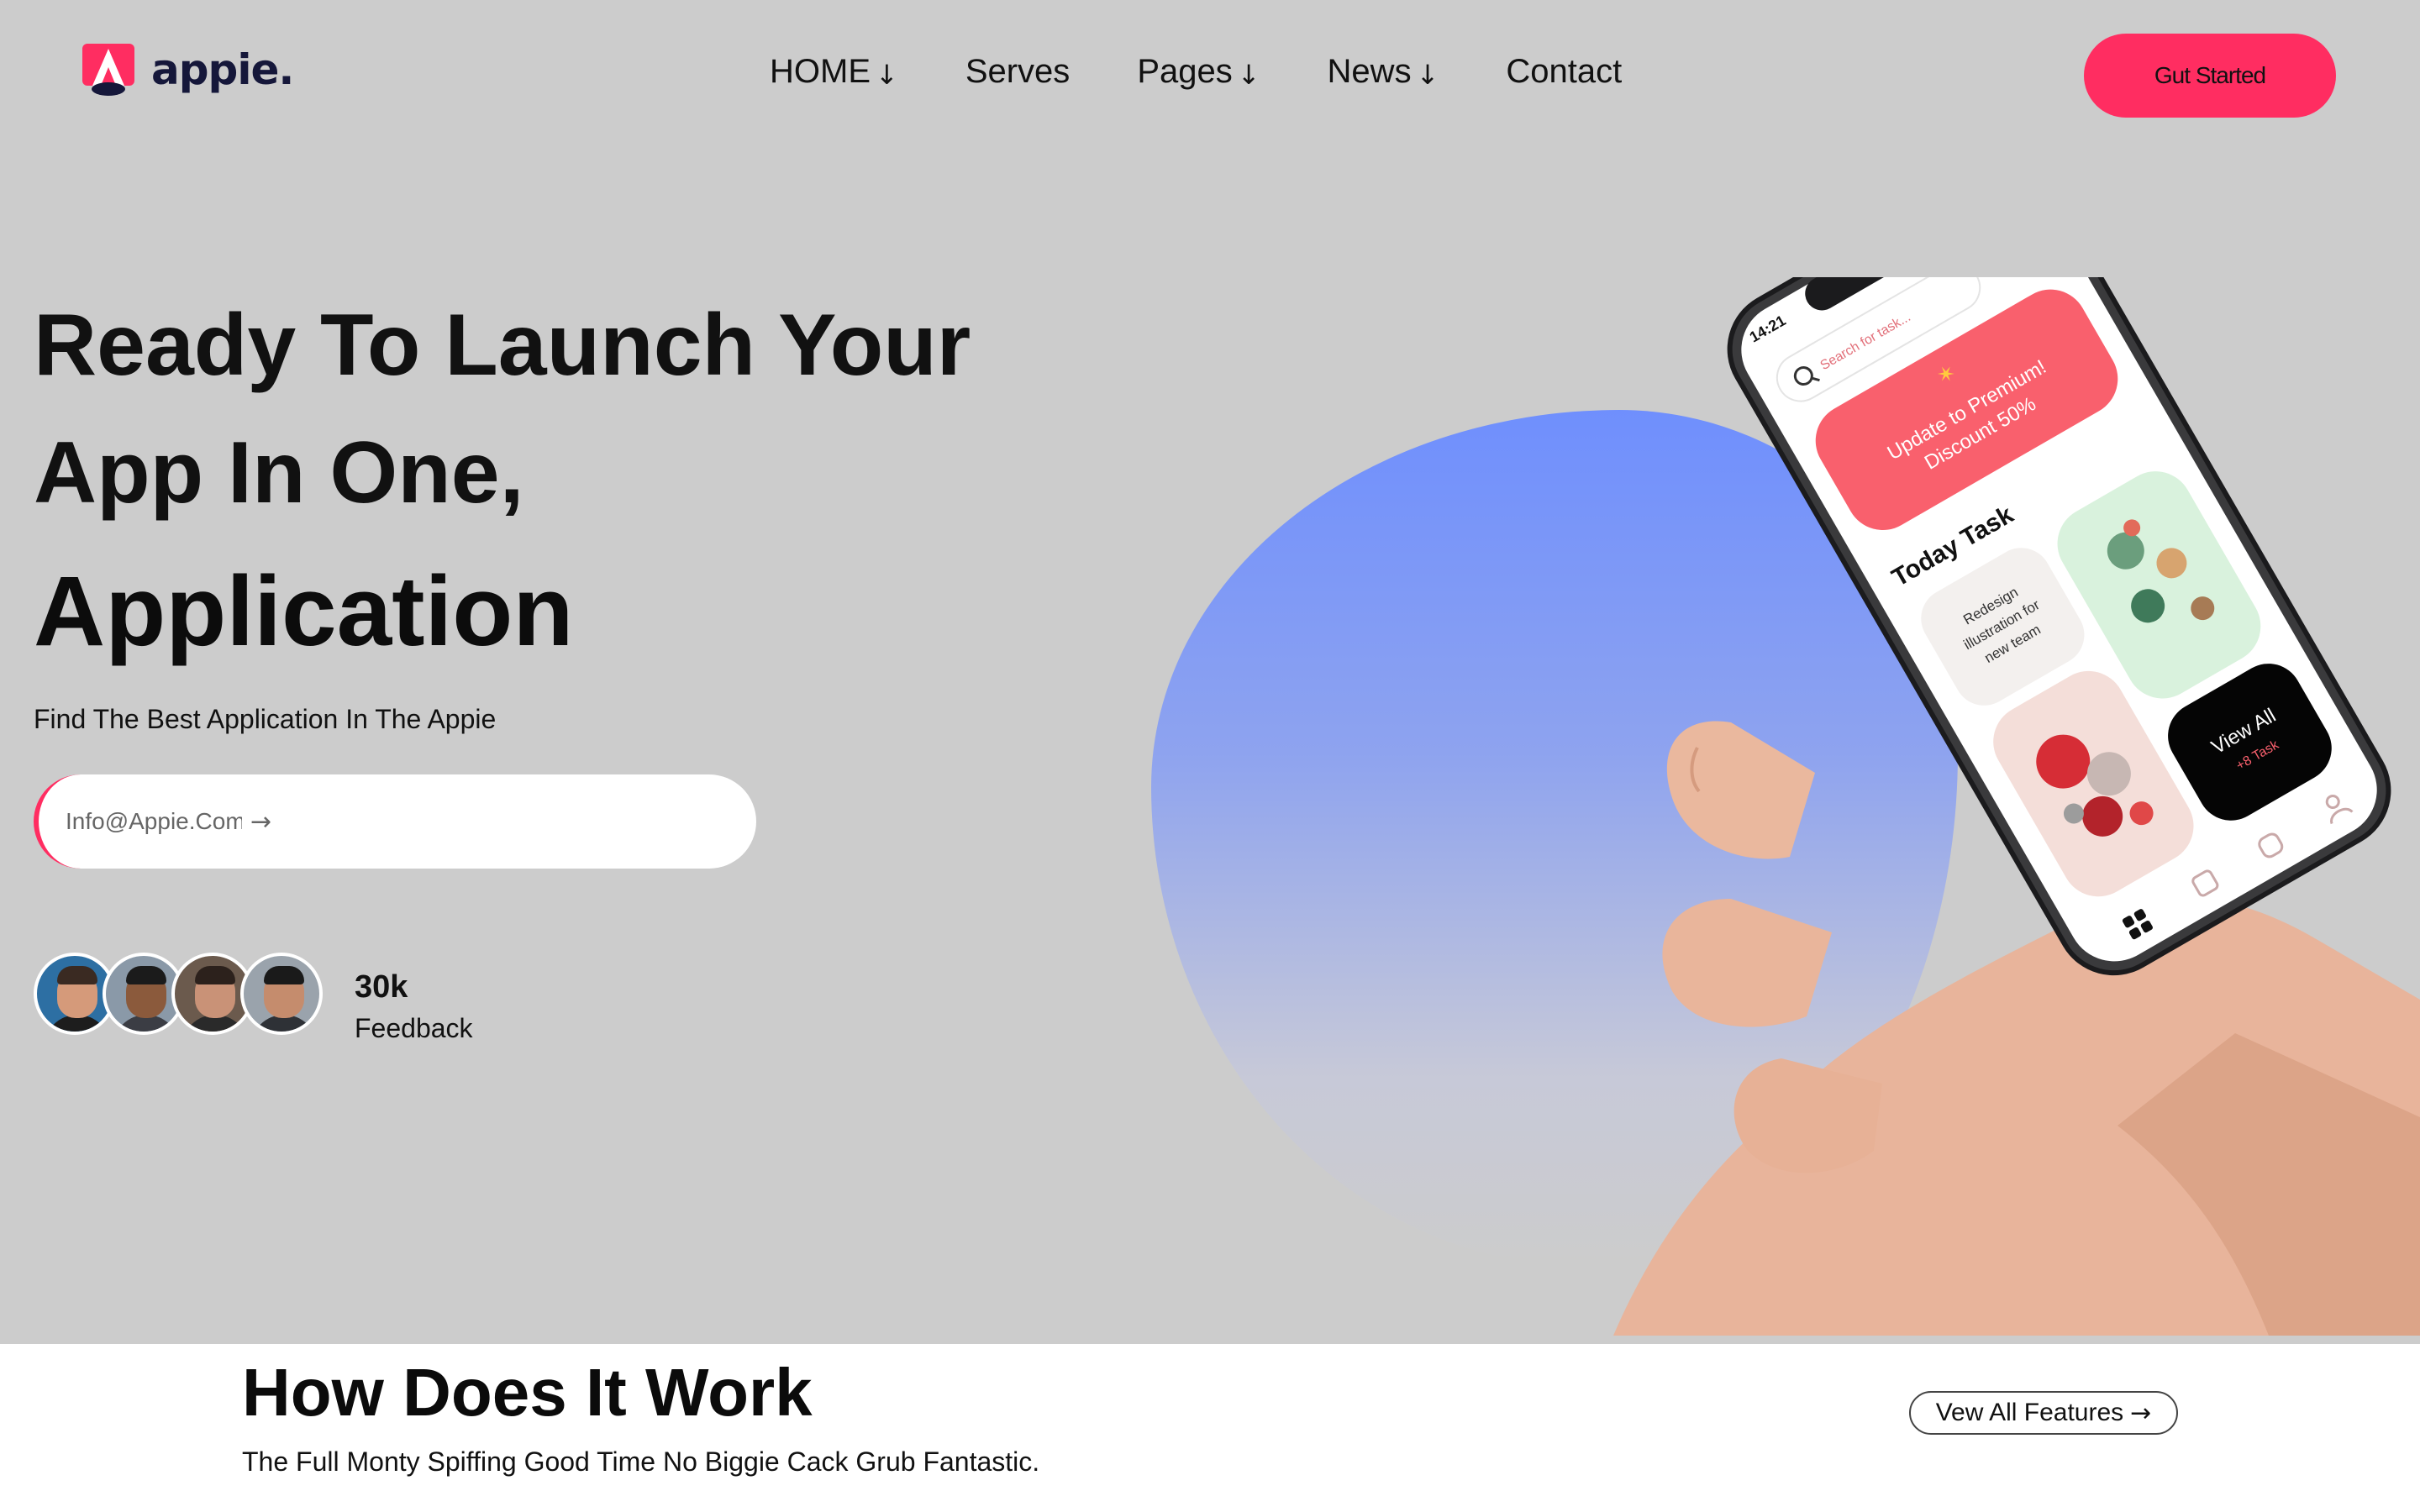 The width and height of the screenshot is (2420, 1512). I want to click on nav-item-label: Serves, so click(1018, 71).